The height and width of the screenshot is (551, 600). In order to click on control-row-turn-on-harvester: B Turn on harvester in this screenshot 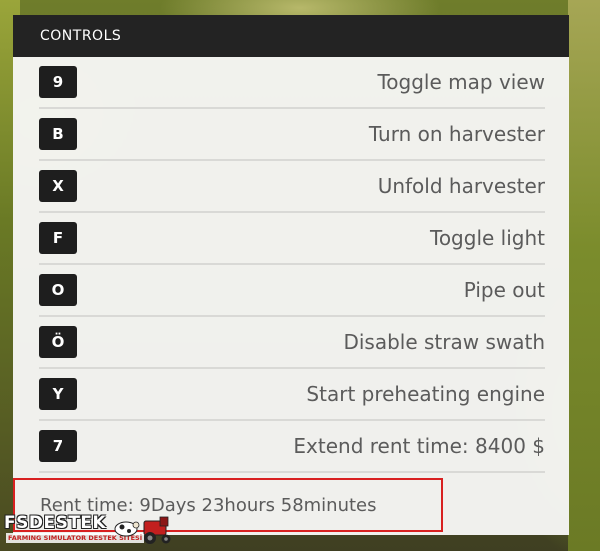, I will do `click(292, 135)`.